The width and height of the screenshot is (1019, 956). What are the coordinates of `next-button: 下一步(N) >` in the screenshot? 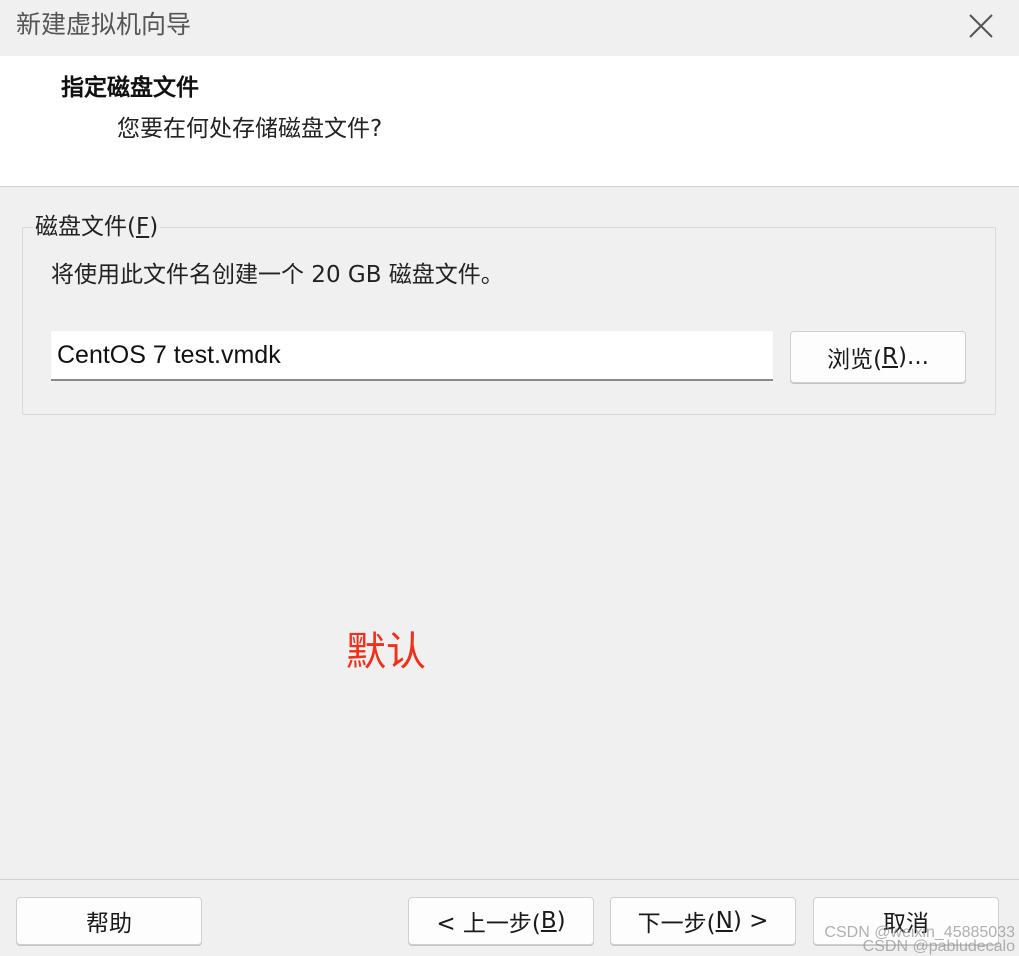 It's located at (703, 921).